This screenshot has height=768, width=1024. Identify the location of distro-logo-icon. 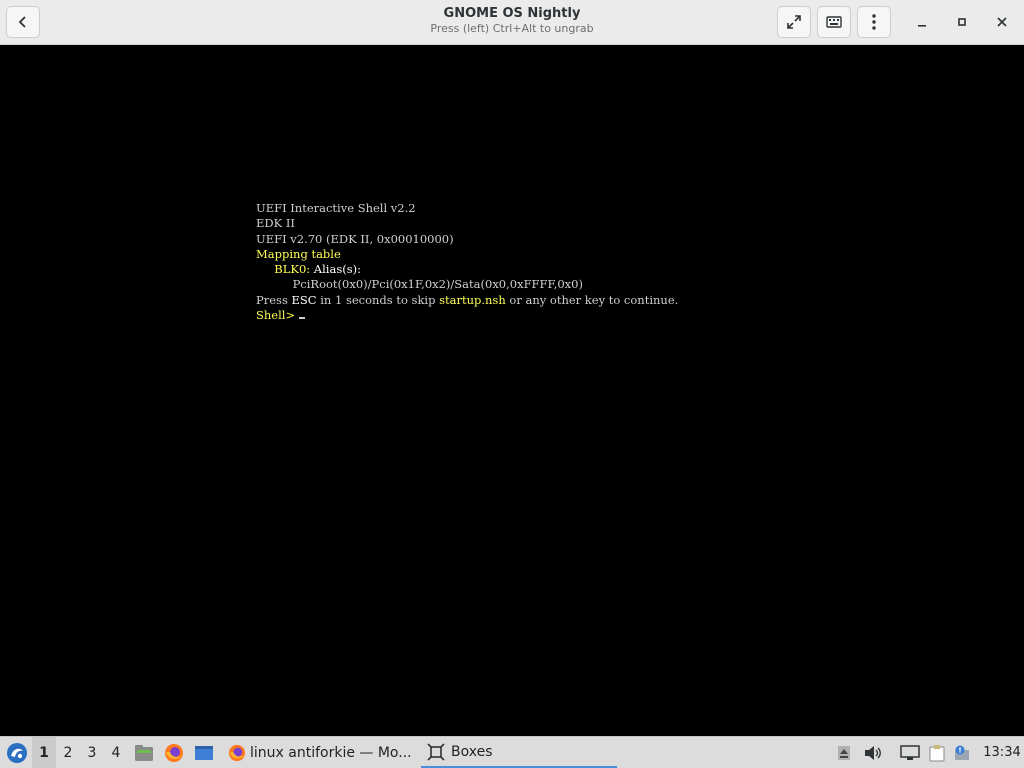
(17, 752).